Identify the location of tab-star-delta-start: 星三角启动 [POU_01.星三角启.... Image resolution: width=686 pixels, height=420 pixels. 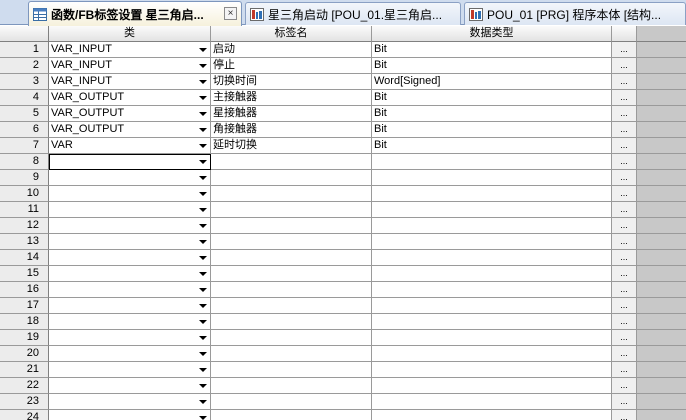
(353, 13).